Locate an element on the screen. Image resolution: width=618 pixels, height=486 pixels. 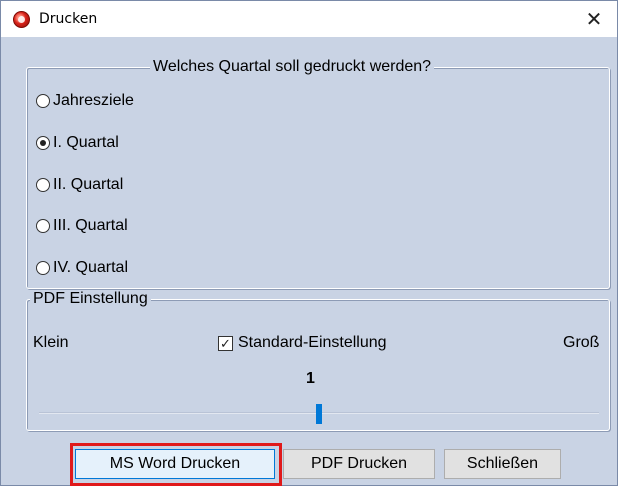
close-window-button: ✕ is located at coordinates (594, 19).